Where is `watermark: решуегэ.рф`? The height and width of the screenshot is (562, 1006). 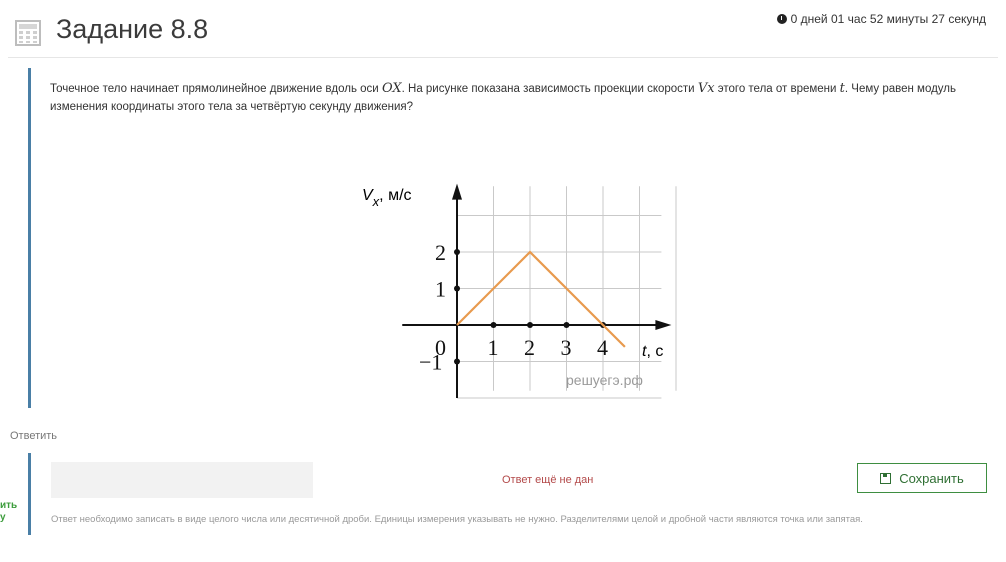 watermark: решуегэ.рф is located at coordinates (604, 380).